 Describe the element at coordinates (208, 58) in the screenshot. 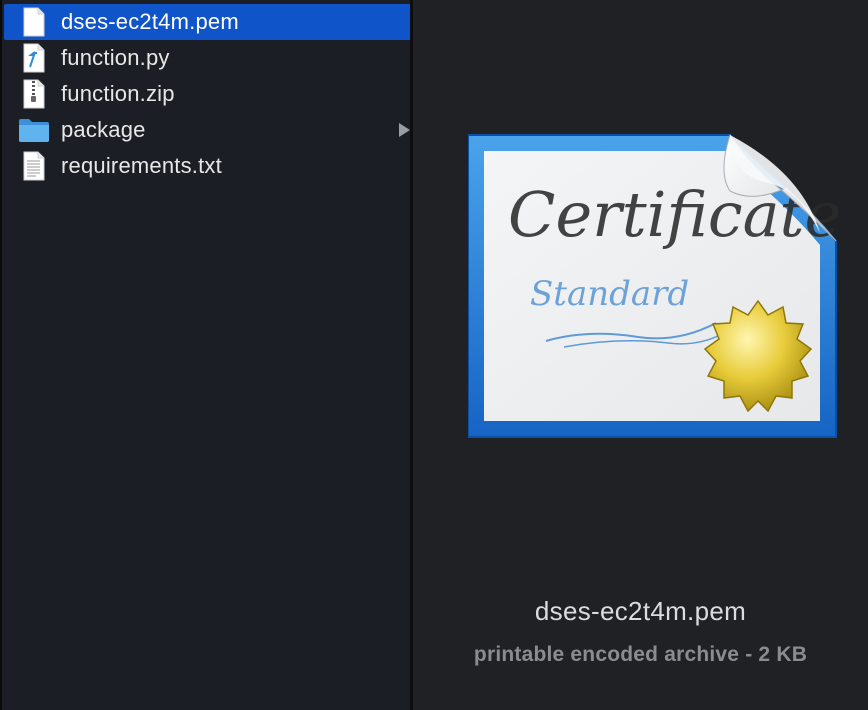

I see `file-row-py: function.py` at that location.